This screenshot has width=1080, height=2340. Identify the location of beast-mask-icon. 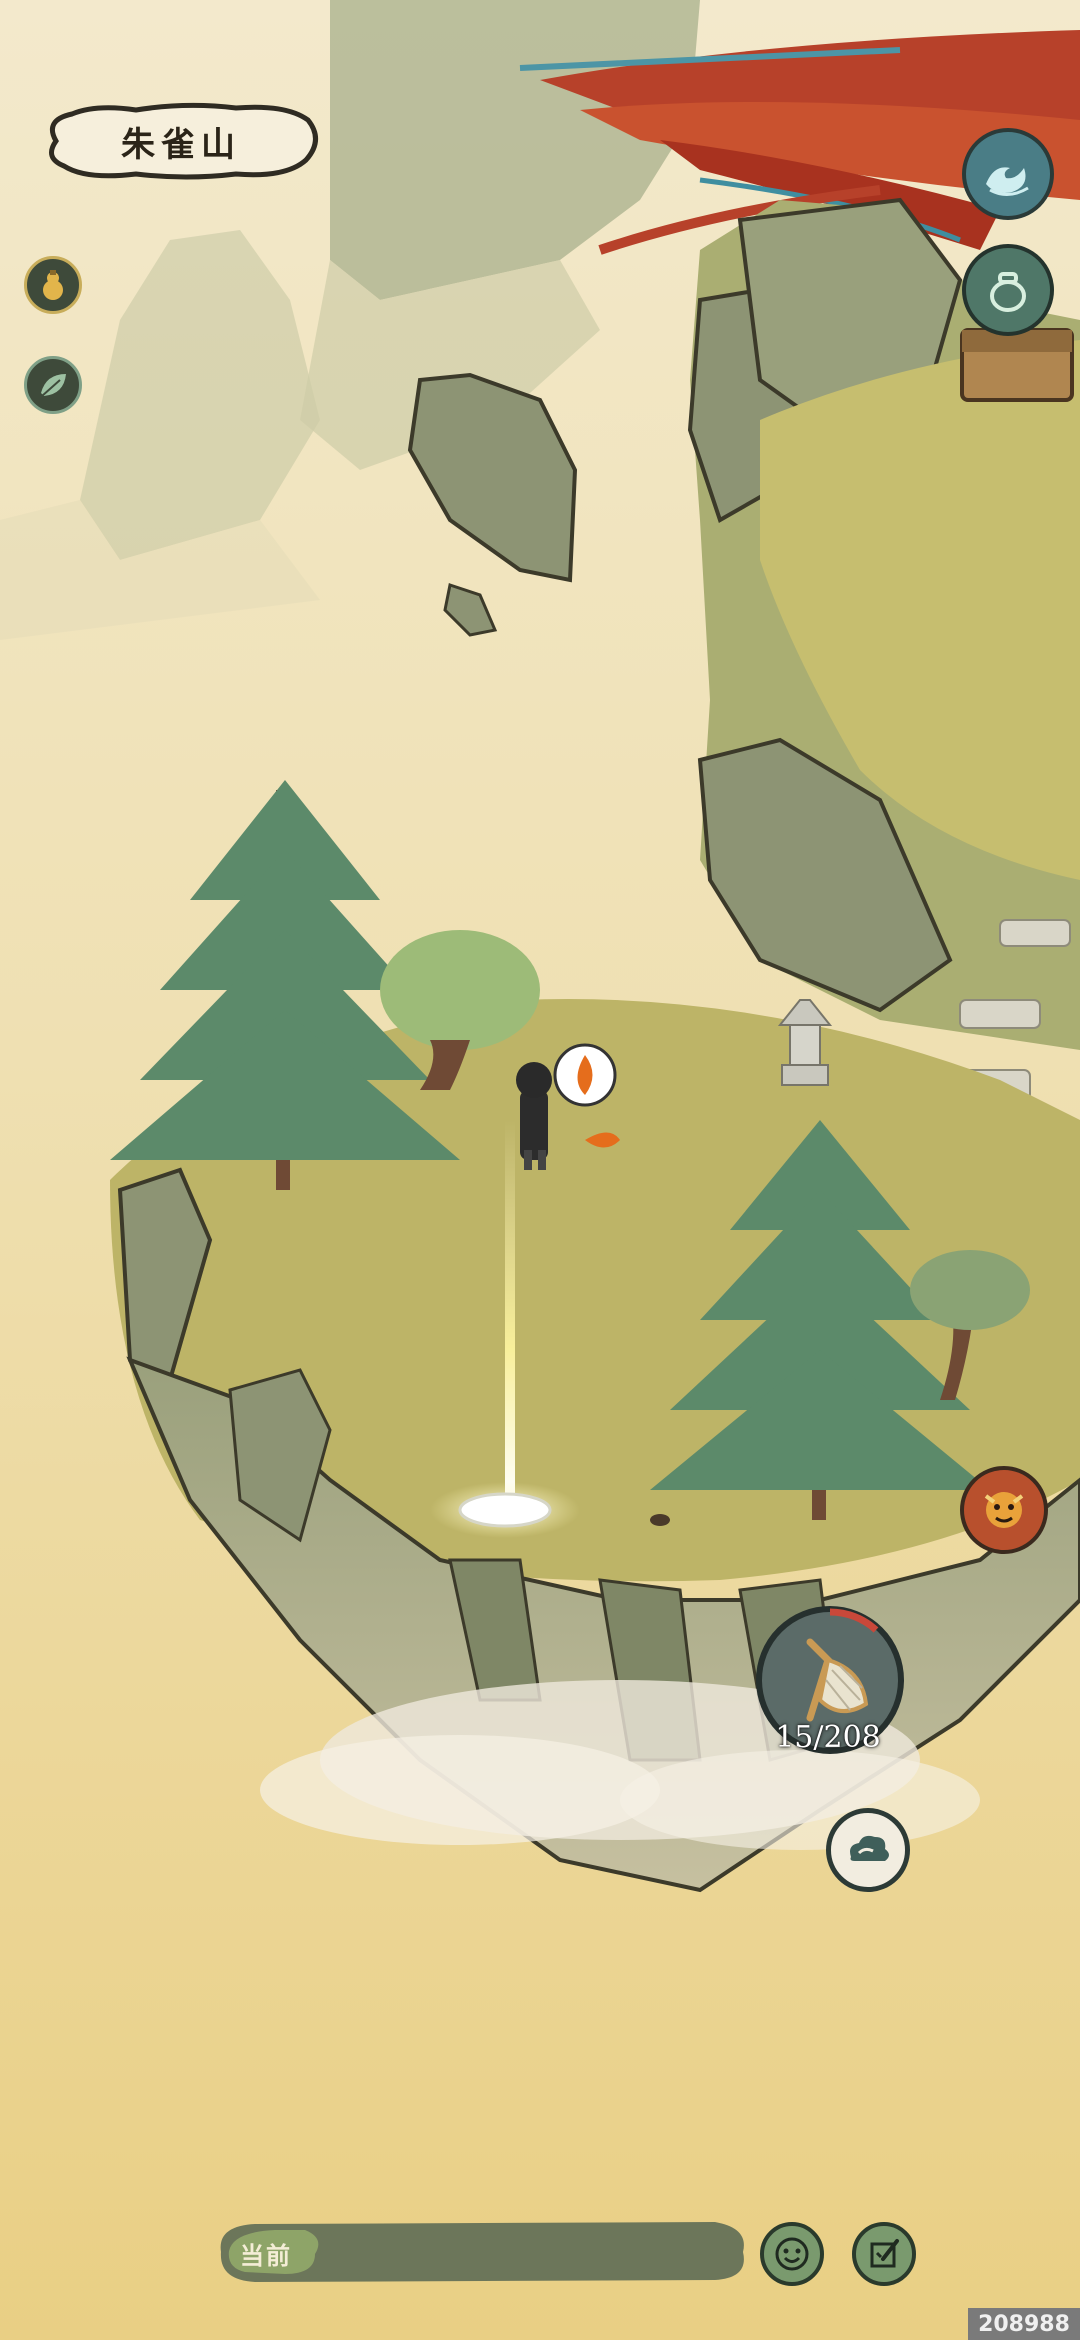
(1004, 1510).